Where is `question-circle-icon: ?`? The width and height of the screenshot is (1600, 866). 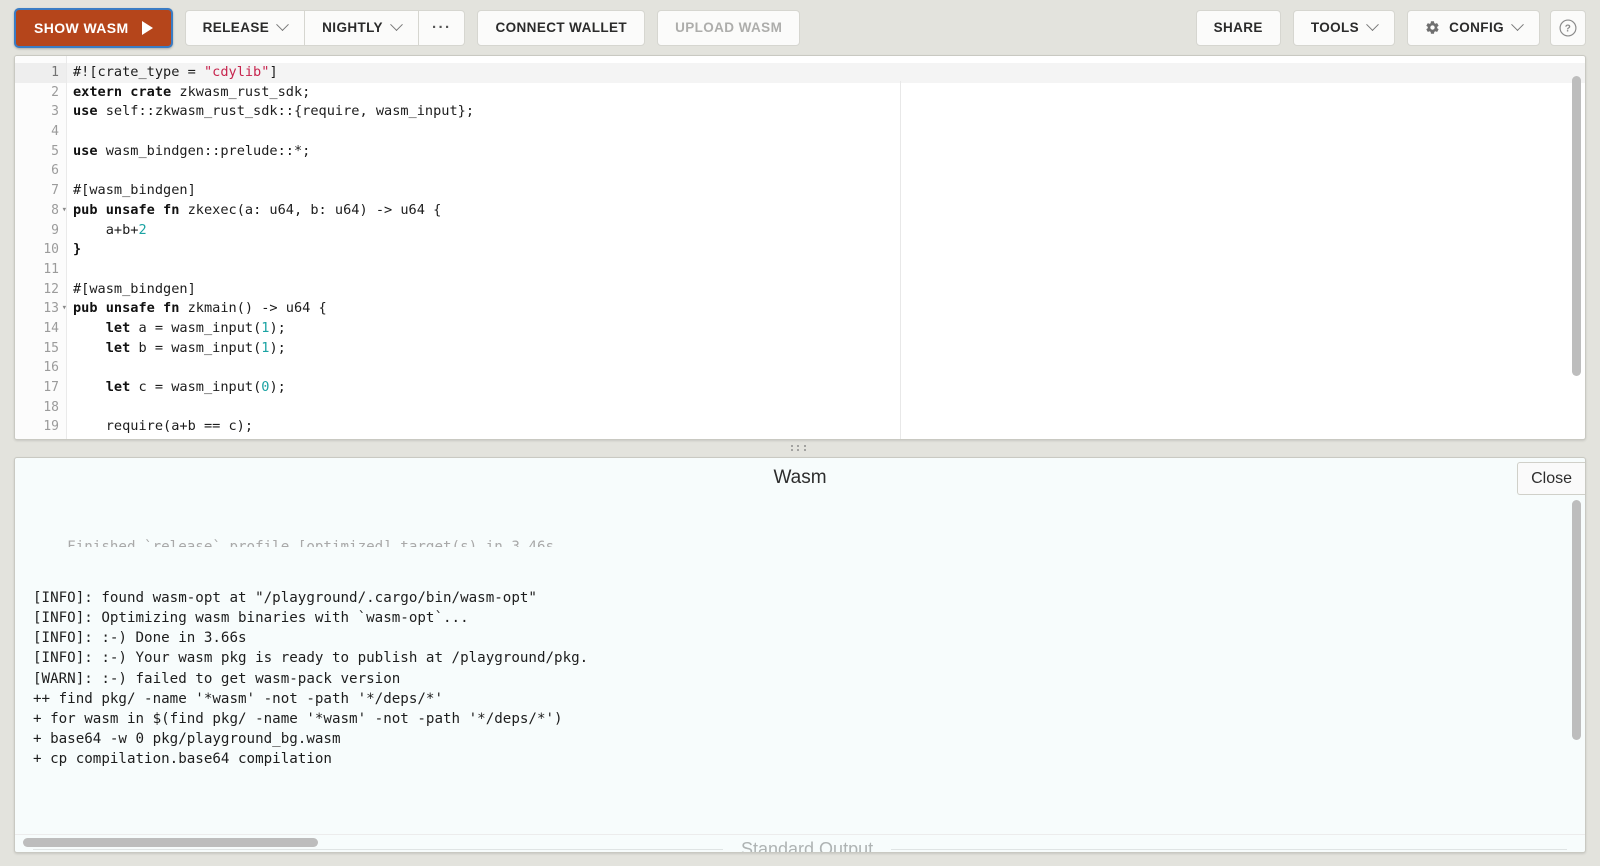
question-circle-icon: ? is located at coordinates (1568, 27).